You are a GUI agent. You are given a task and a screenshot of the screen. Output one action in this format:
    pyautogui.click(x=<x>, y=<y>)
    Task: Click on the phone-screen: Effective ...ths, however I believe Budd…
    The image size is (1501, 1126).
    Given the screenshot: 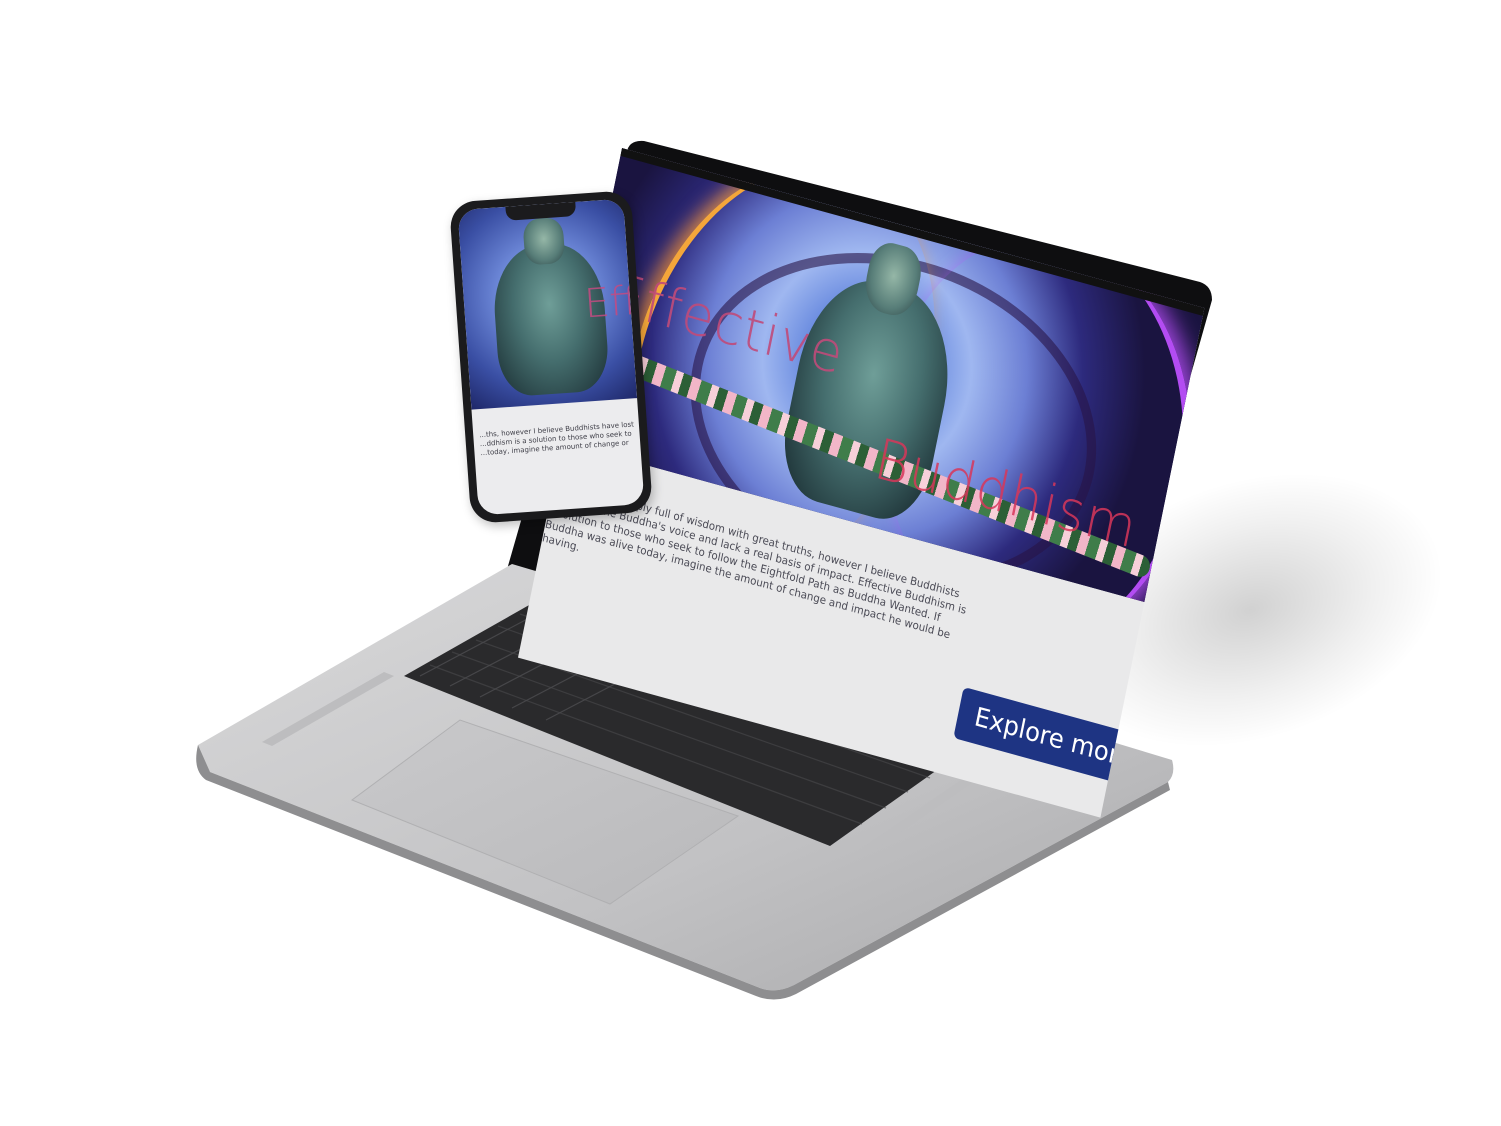 What is the action you would take?
    pyautogui.click(x=551, y=357)
    